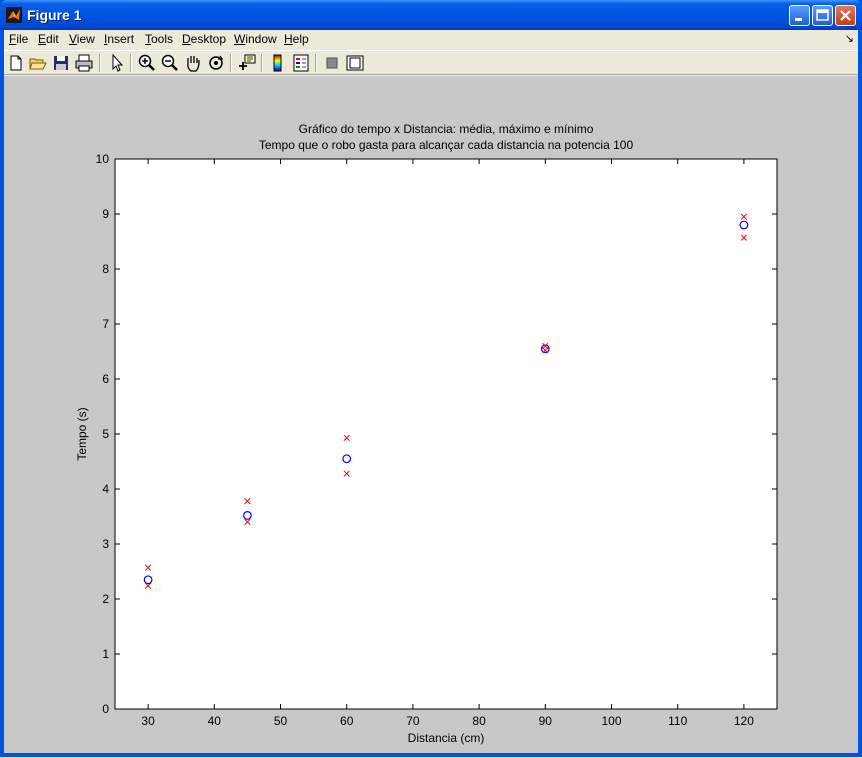  Describe the element at coordinates (105, 324) in the screenshot. I see `y-tick-label: 7` at that location.